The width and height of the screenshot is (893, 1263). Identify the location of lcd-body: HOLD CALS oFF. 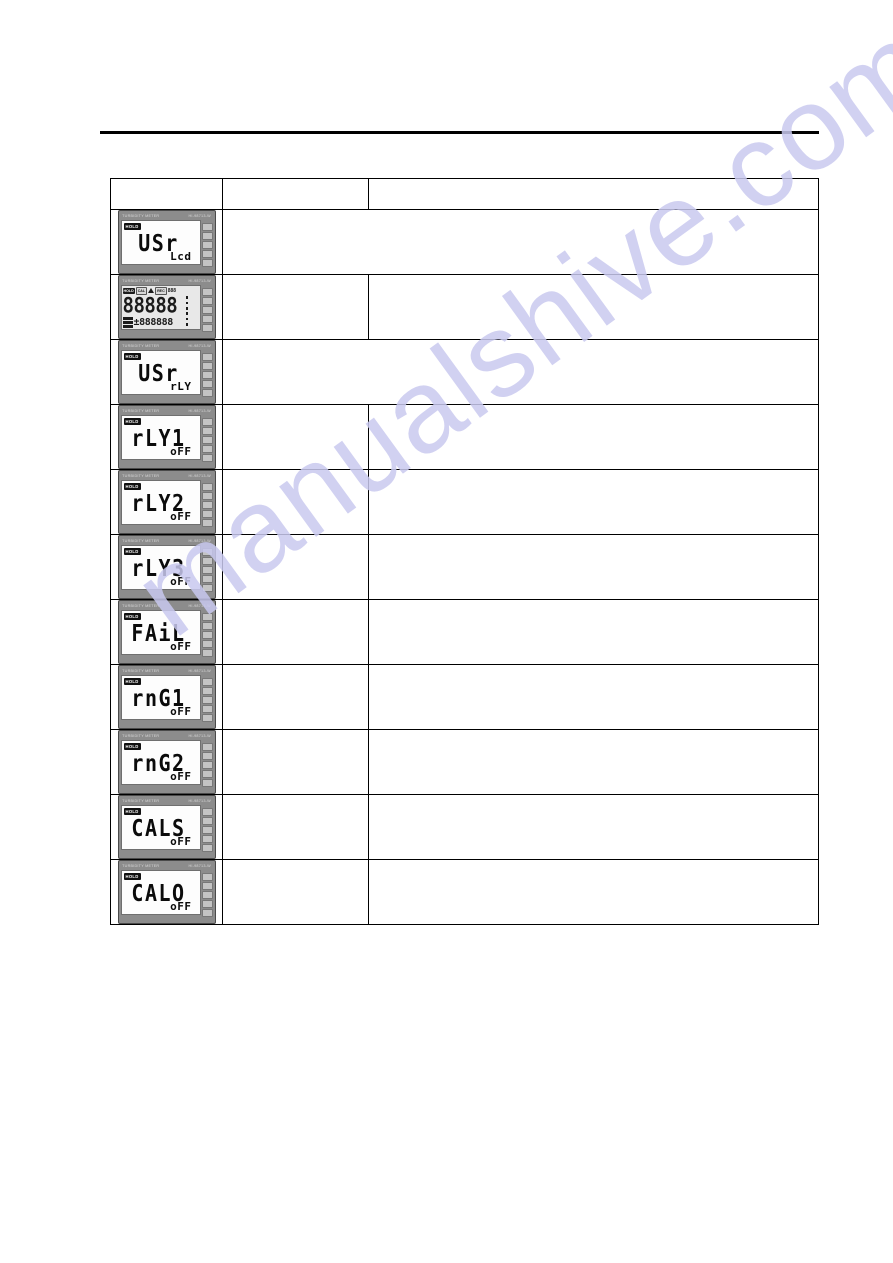
(166, 830).